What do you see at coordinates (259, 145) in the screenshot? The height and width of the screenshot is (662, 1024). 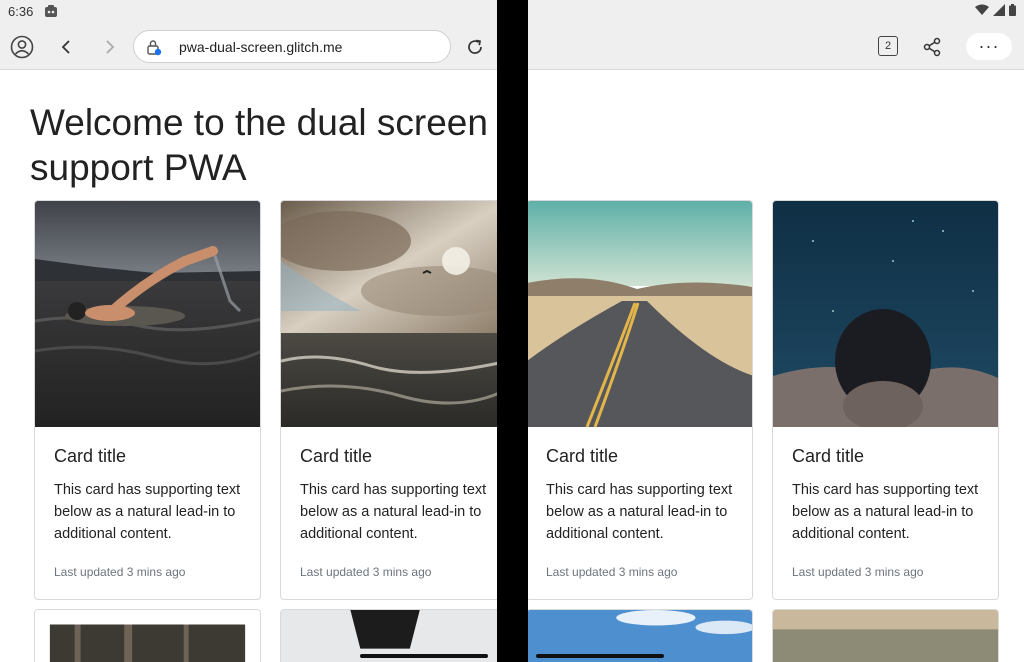 I see `page-title: Welcome to the dual screen support PWA` at bounding box center [259, 145].